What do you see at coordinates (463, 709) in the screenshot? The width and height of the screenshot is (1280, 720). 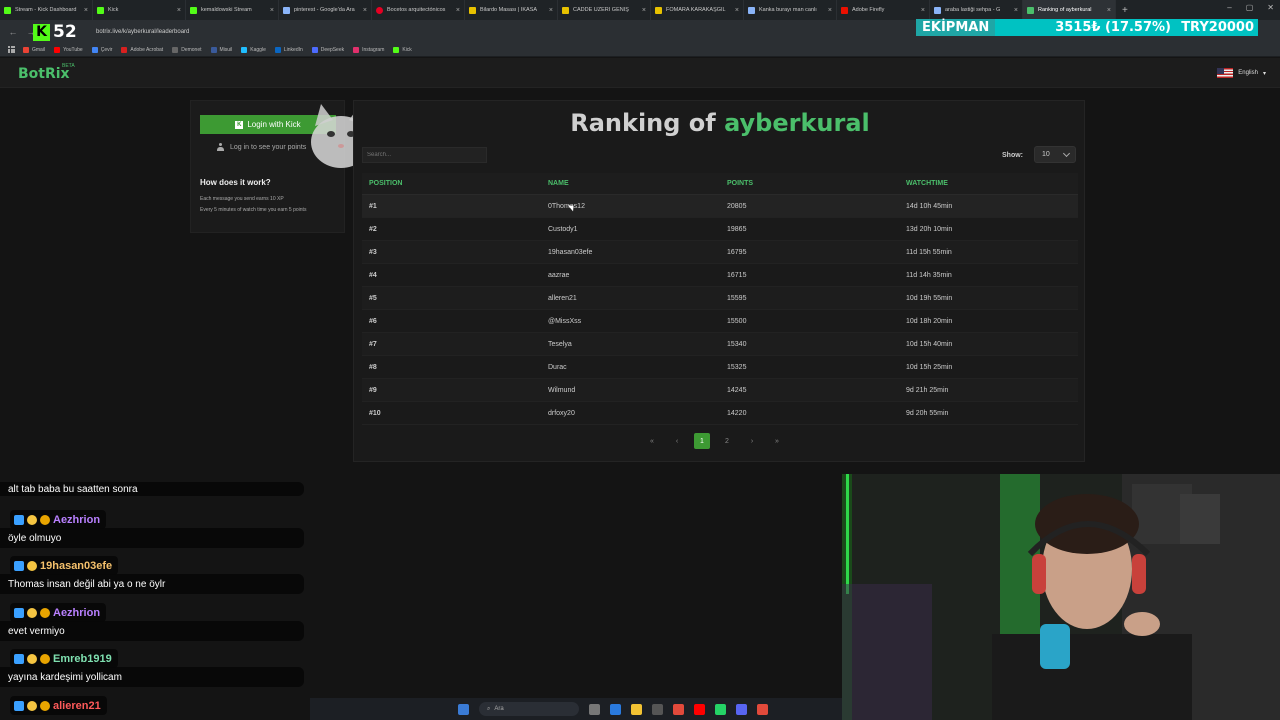 I see `windows-start-icon` at bounding box center [463, 709].